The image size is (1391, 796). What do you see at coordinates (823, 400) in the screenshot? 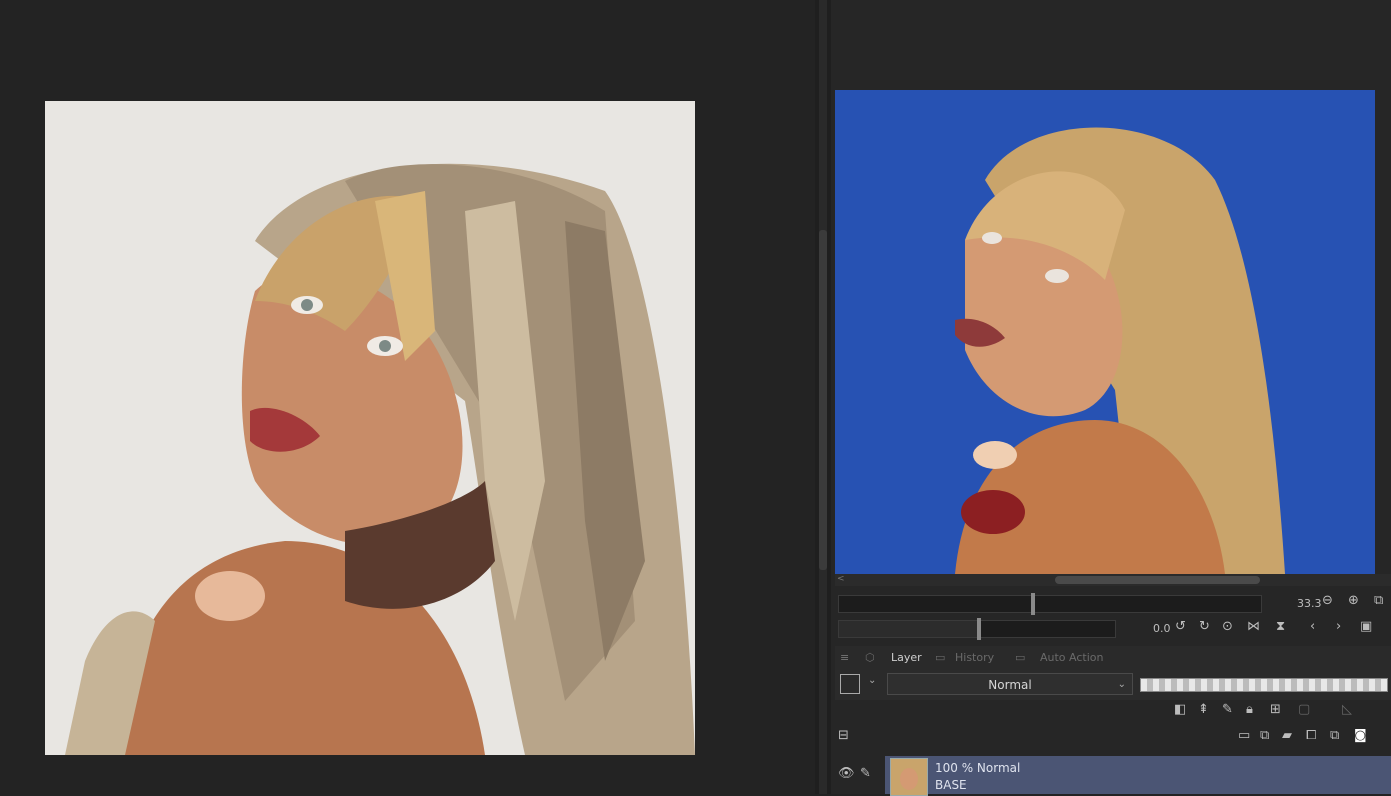
I see `vertical-scroll-thumb` at bounding box center [823, 400].